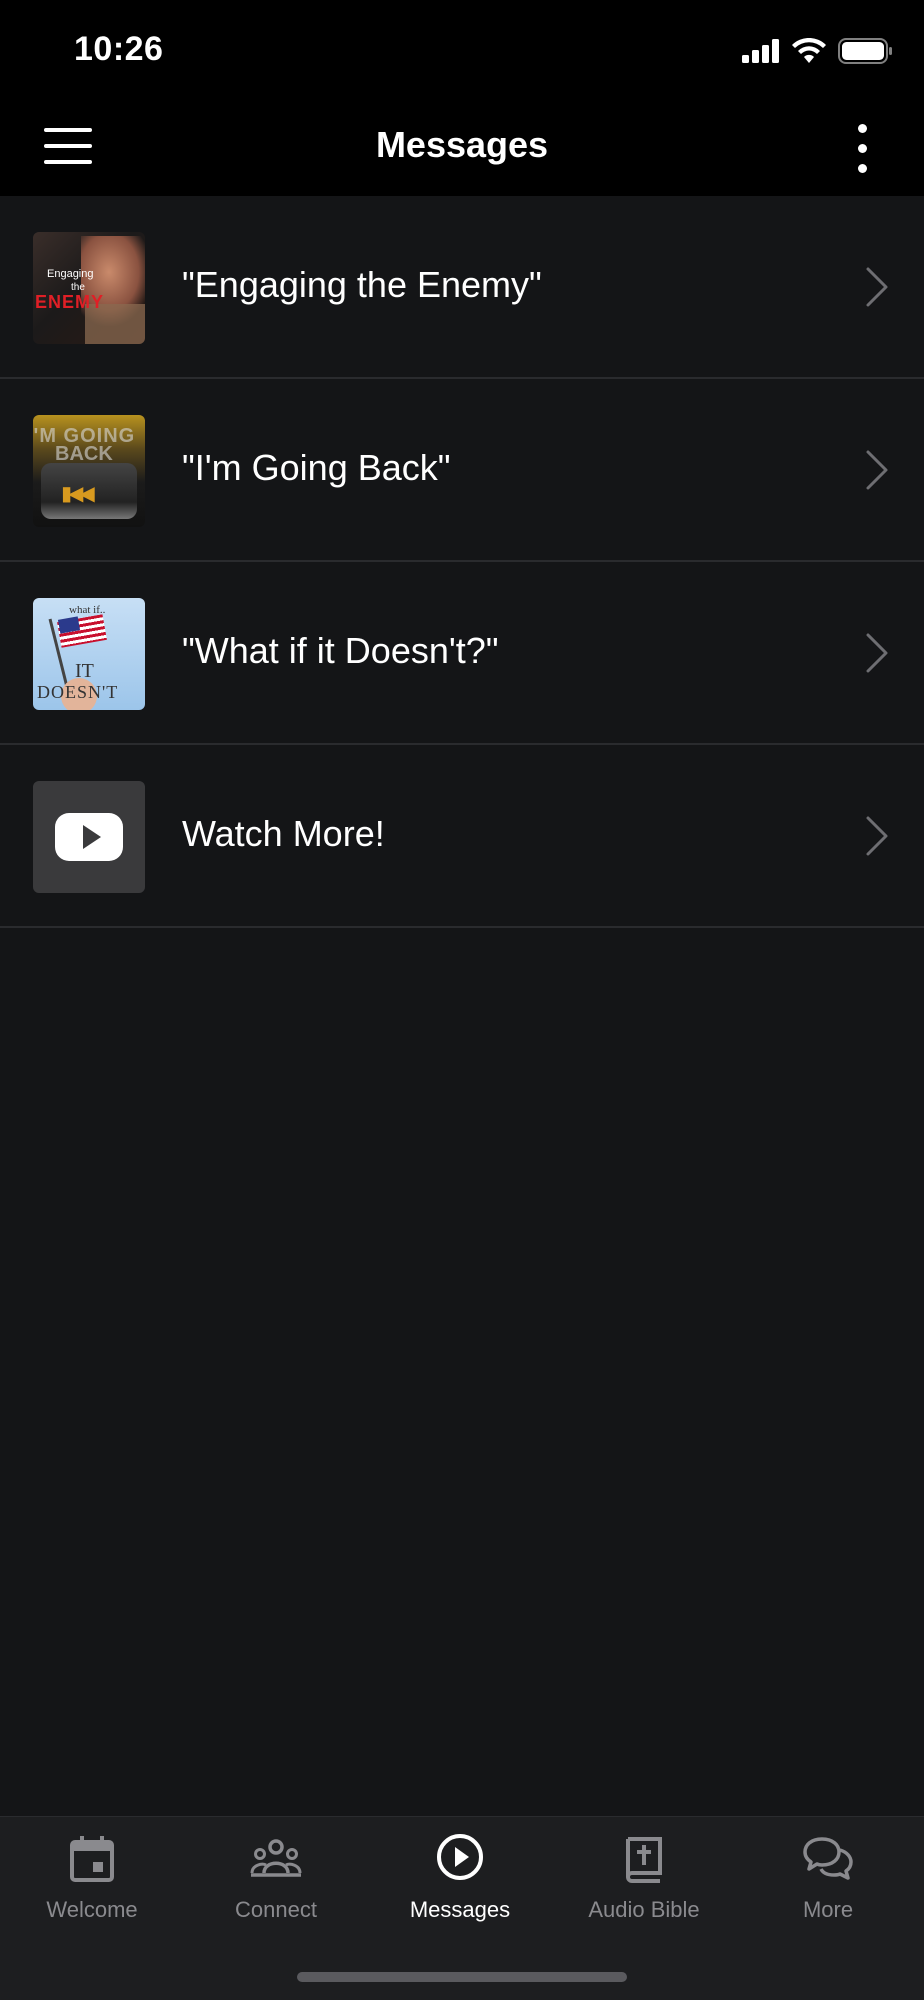 This screenshot has width=924, height=2000. I want to click on more-vertical-icon, so click(862, 148).